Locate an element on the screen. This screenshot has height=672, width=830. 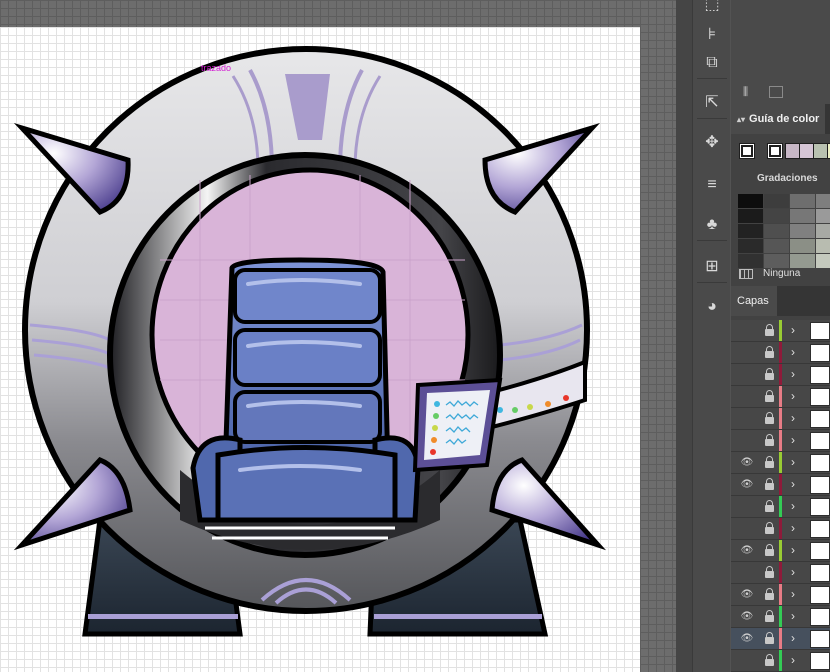
libraries-icon: ⫼ is located at coordinates (750, 92).